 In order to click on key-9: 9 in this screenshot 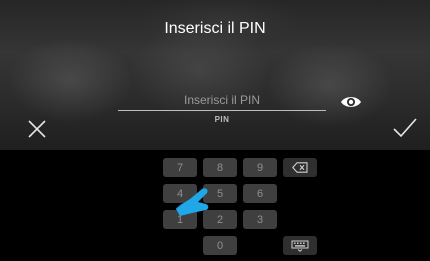, I will do `click(260, 167)`.